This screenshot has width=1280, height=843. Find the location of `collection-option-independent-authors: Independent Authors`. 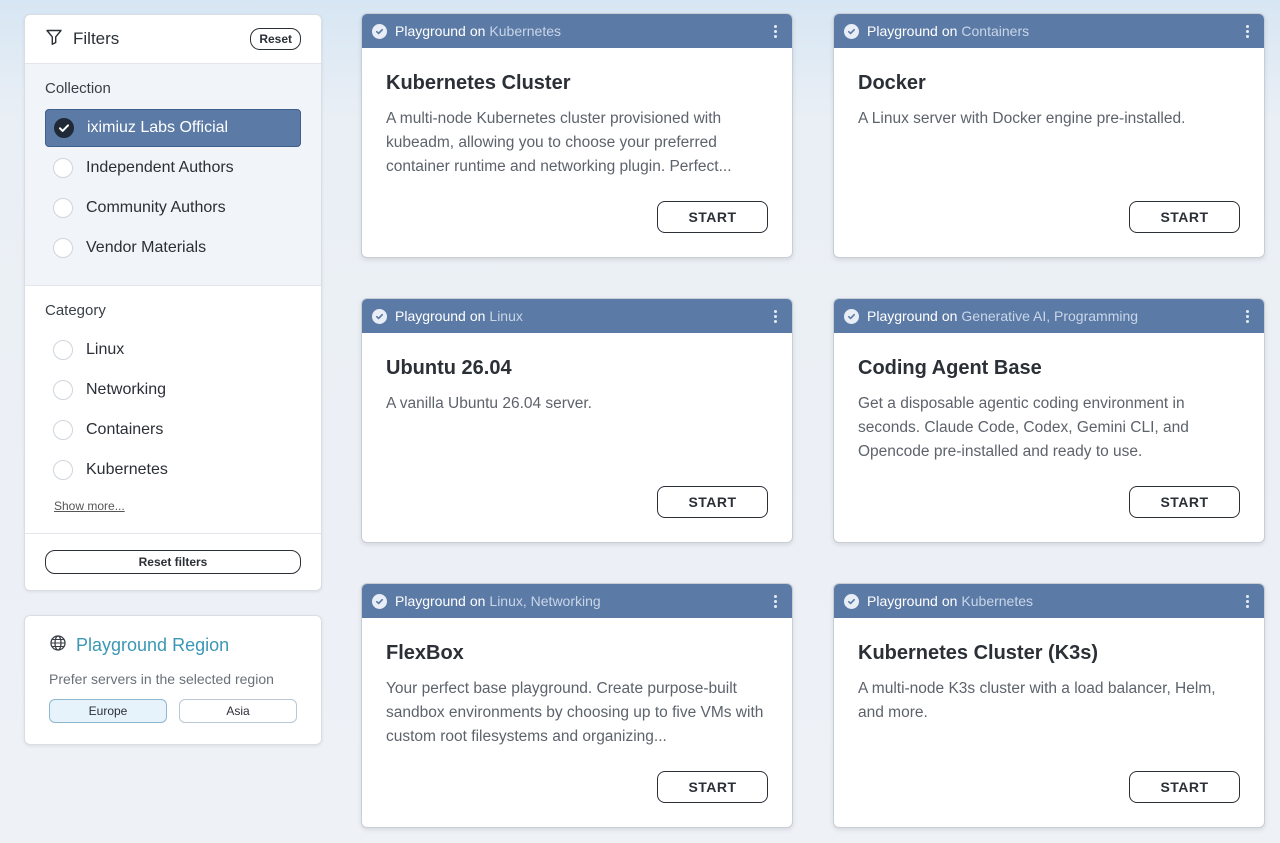

collection-option-independent-authors: Independent Authors is located at coordinates (173, 168).